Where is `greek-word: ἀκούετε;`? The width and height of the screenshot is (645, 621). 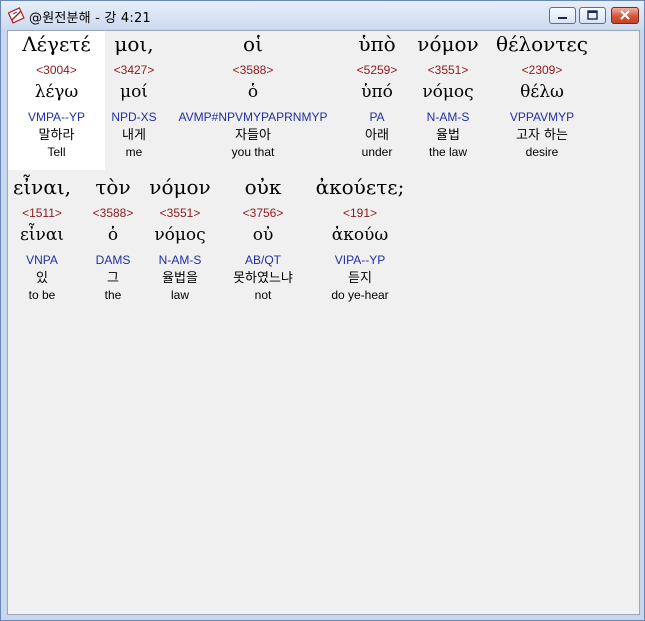
greek-word: ἀκούετε; is located at coordinates (360, 187).